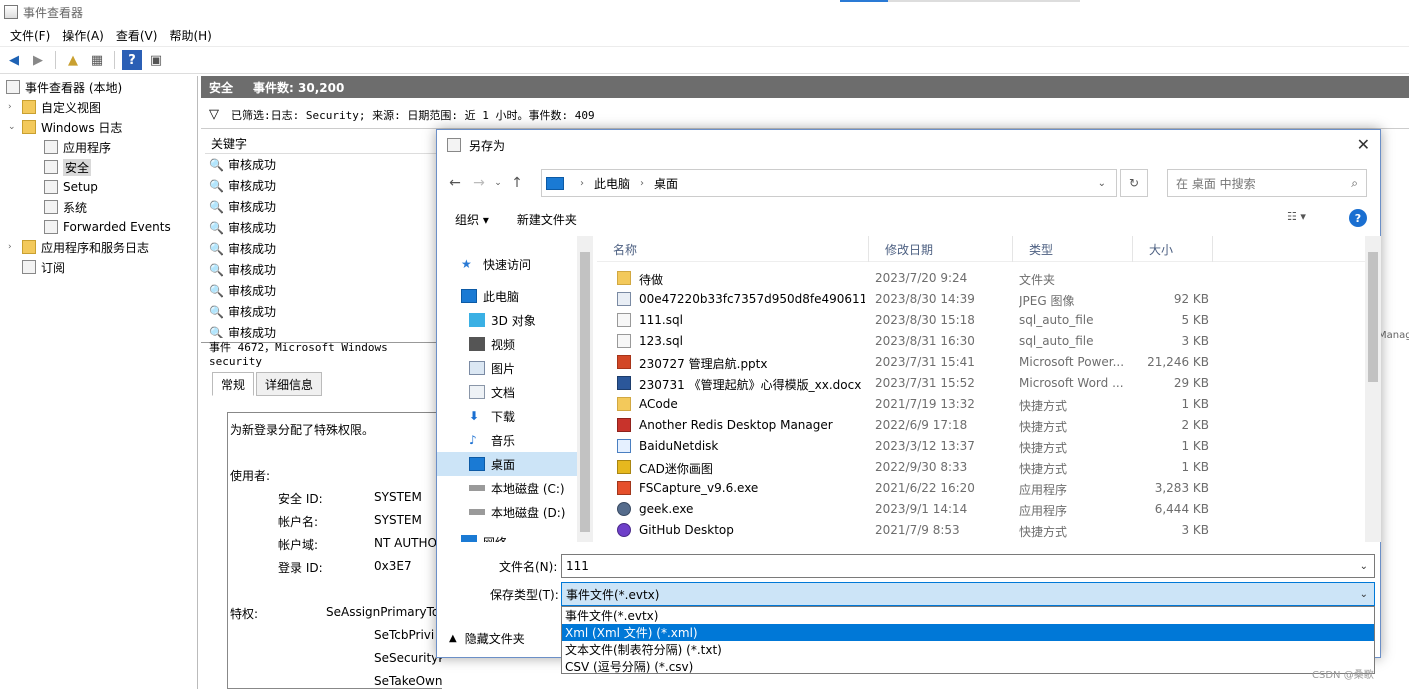  I want to click on address-dropdown-icon: ⌄, so click(1102, 183).